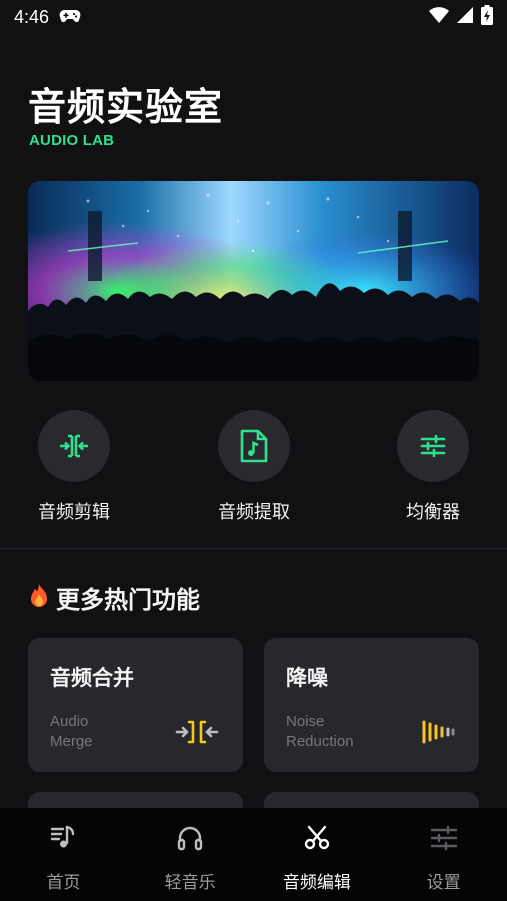 This screenshot has height=901, width=507. I want to click on noise-reduction-icon, so click(438, 734).